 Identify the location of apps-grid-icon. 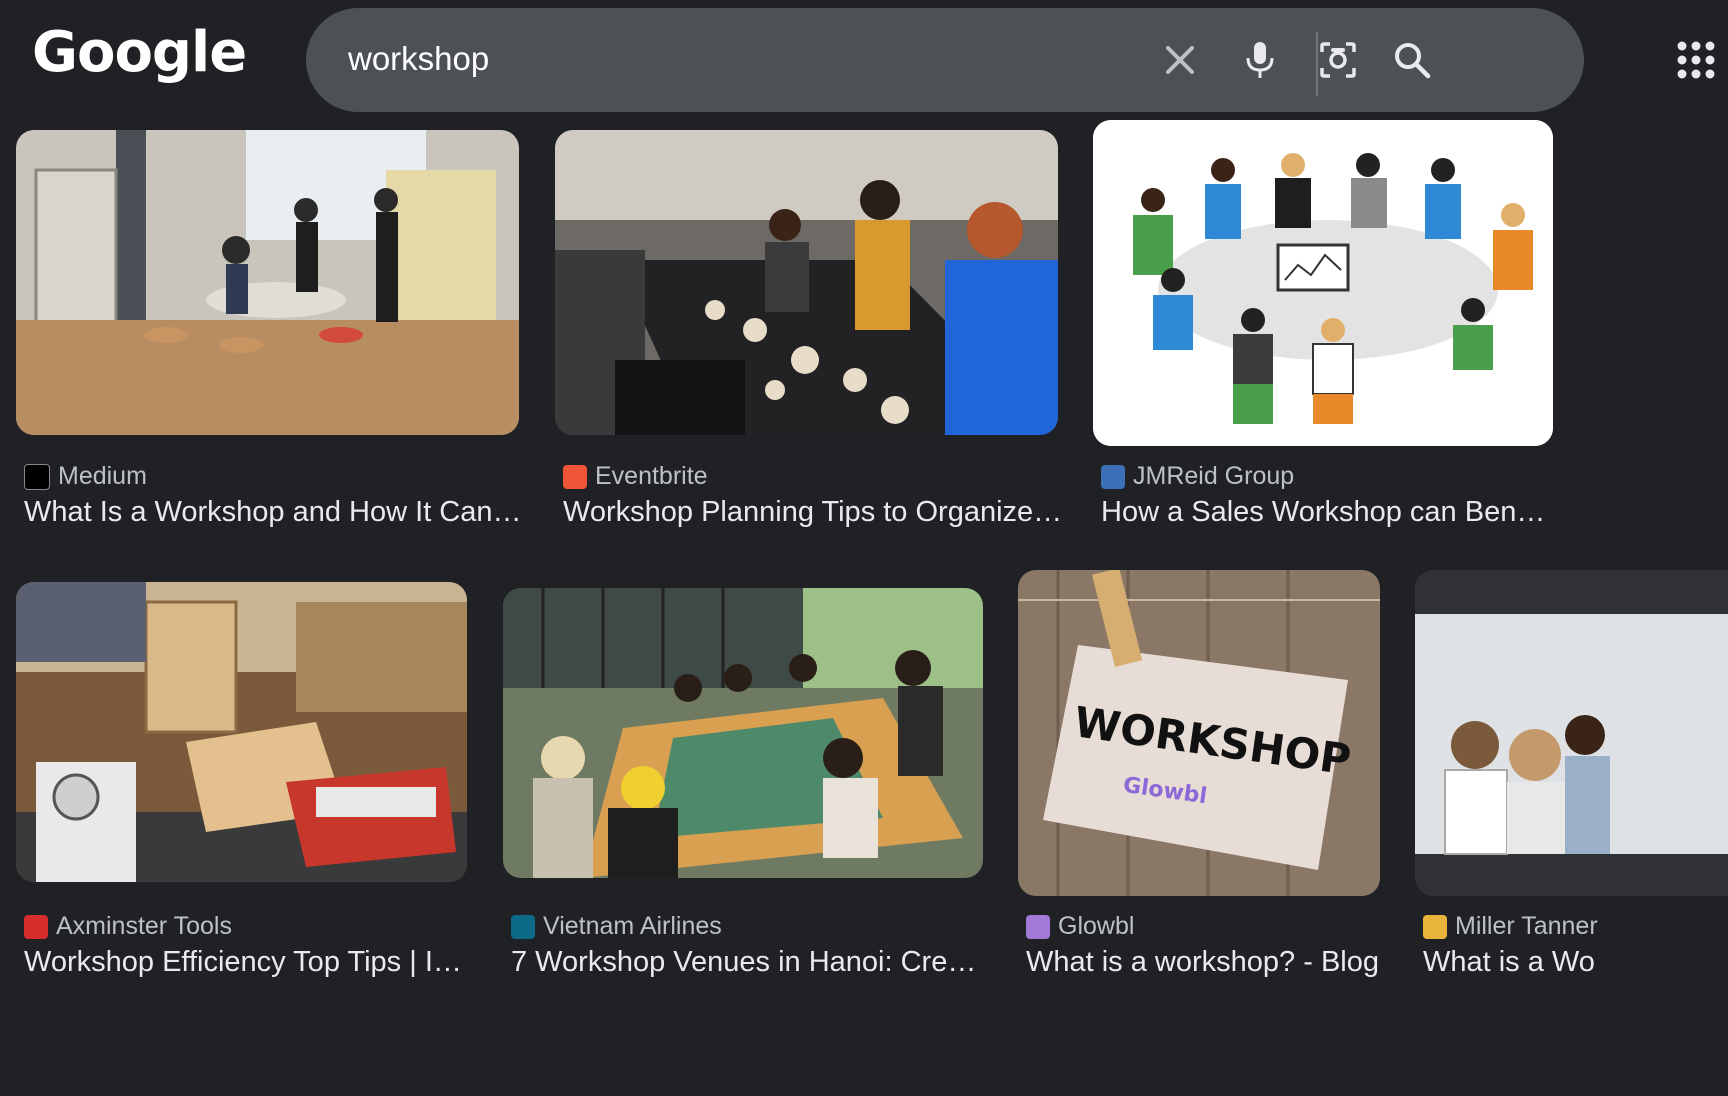
(1696, 60).